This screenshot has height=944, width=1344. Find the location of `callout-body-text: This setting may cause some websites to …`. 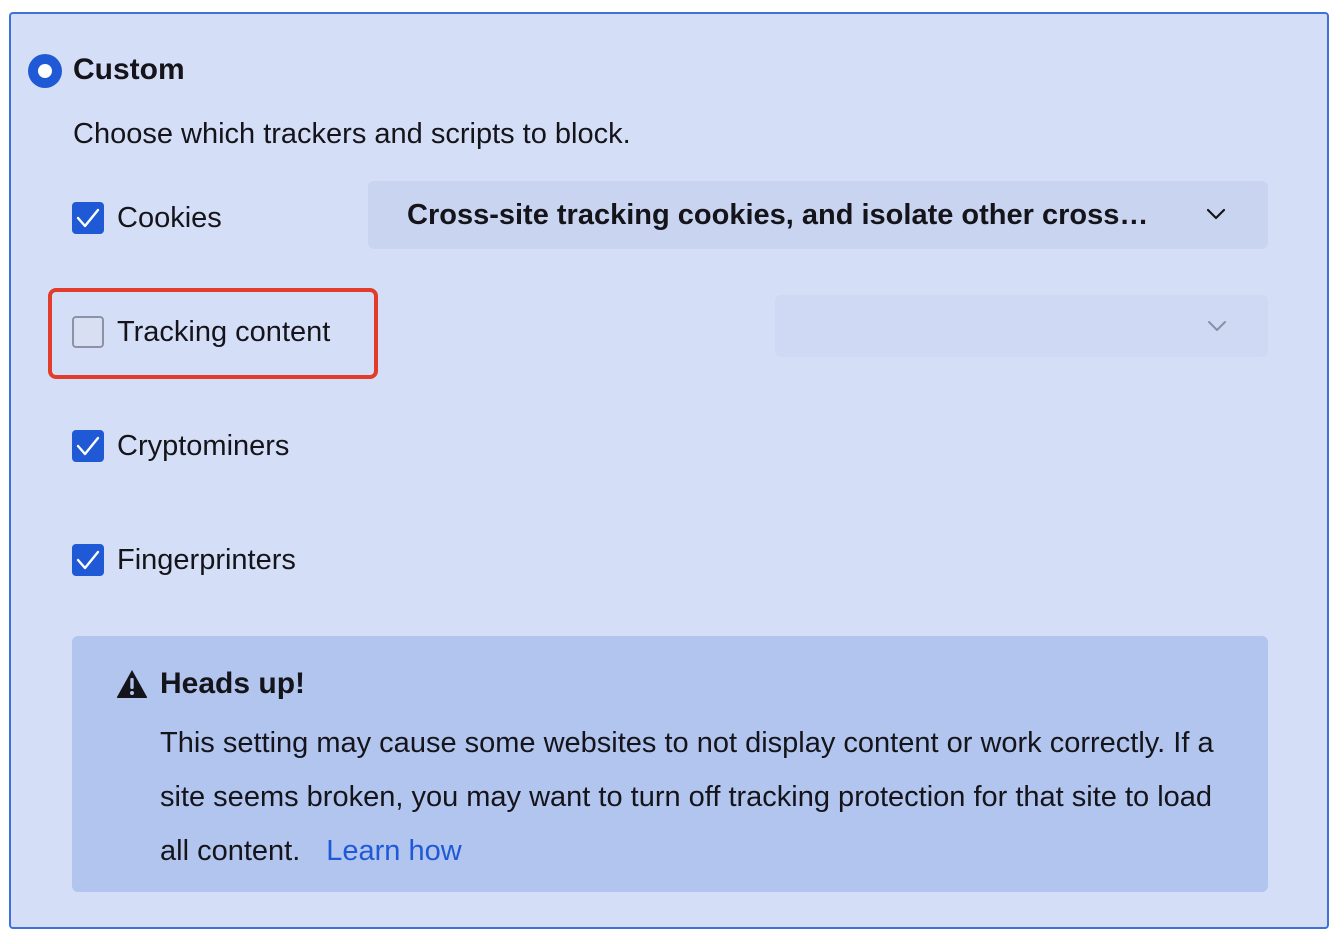

callout-body-text: This setting may cause some websites to … is located at coordinates (687, 797).